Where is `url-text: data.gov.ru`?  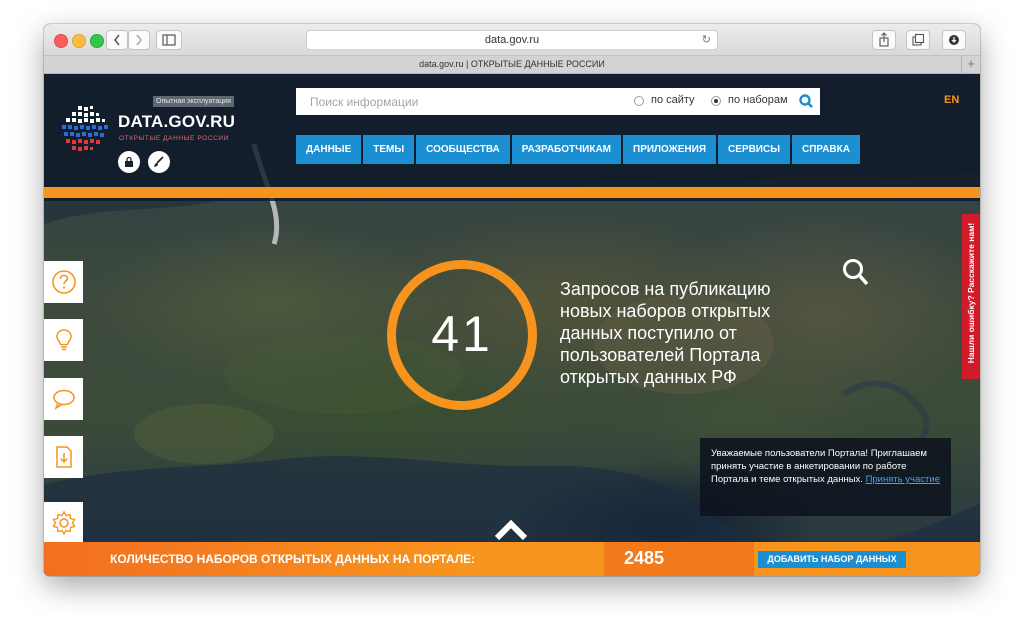 url-text: data.gov.ru is located at coordinates (512, 40).